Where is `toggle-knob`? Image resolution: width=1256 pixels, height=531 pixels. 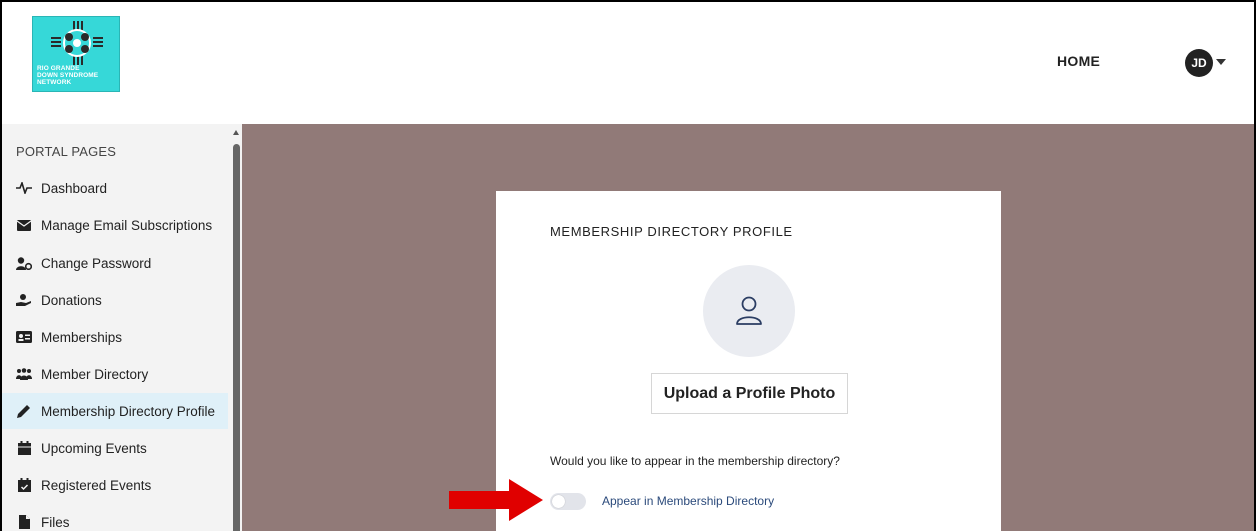 toggle-knob is located at coordinates (558, 501).